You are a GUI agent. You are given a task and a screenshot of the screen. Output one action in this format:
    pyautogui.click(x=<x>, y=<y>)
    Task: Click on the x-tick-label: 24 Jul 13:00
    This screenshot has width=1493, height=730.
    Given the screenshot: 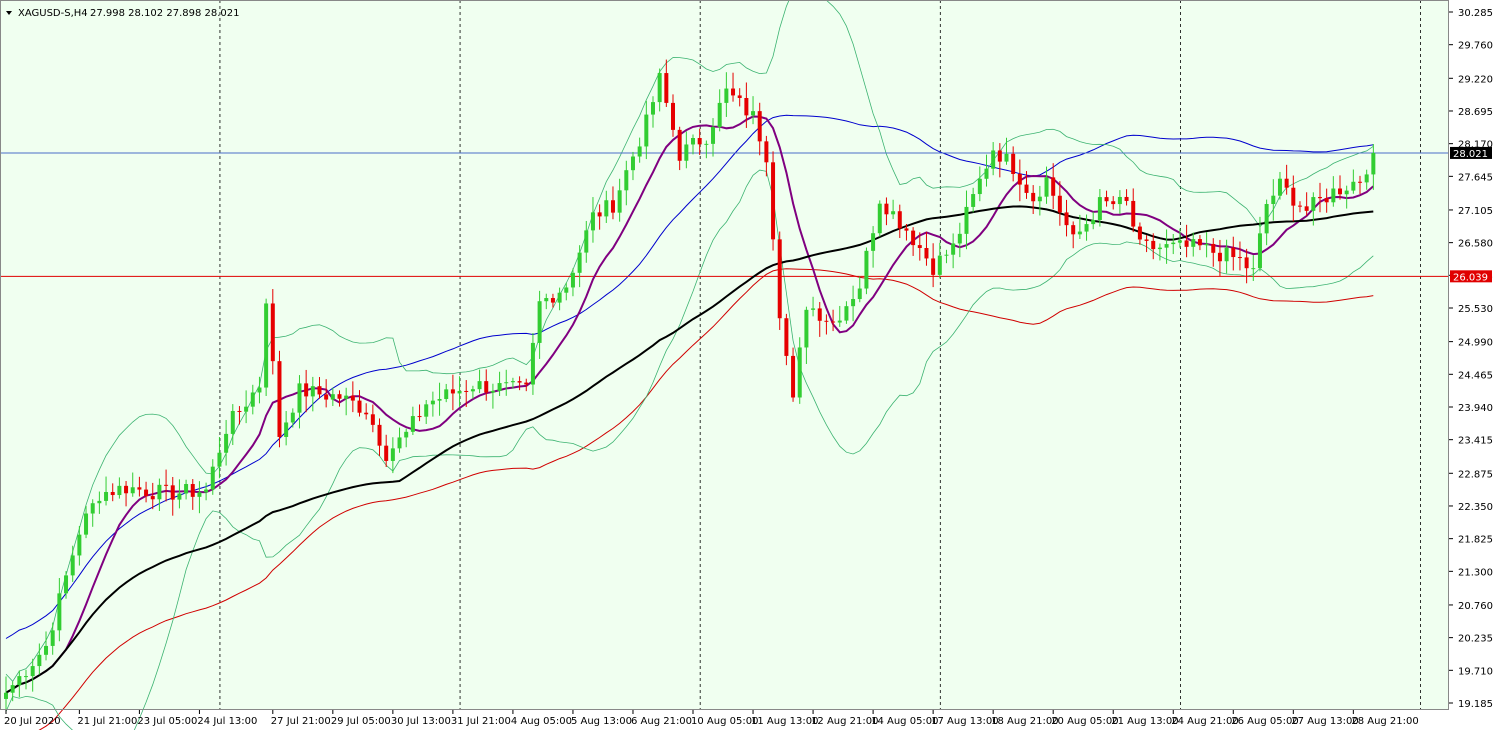 What is the action you would take?
    pyautogui.click(x=227, y=721)
    